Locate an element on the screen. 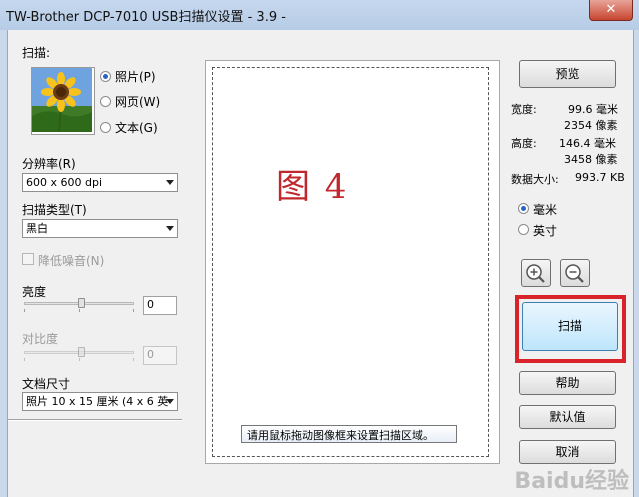 The image size is (639, 497). scan-label: 扫描: is located at coordinates (36, 53).